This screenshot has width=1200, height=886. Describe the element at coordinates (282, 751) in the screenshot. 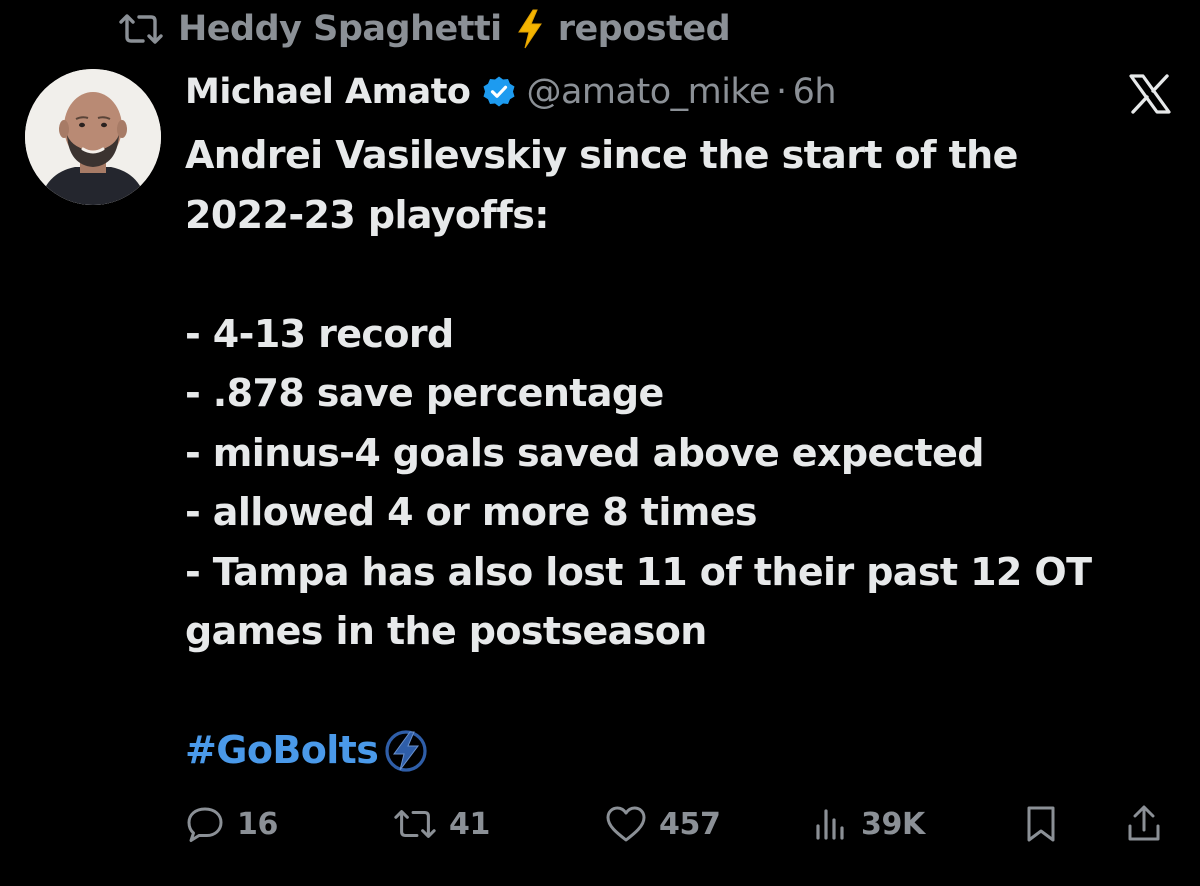

I see `hashtag-link: #GoBolts` at that location.